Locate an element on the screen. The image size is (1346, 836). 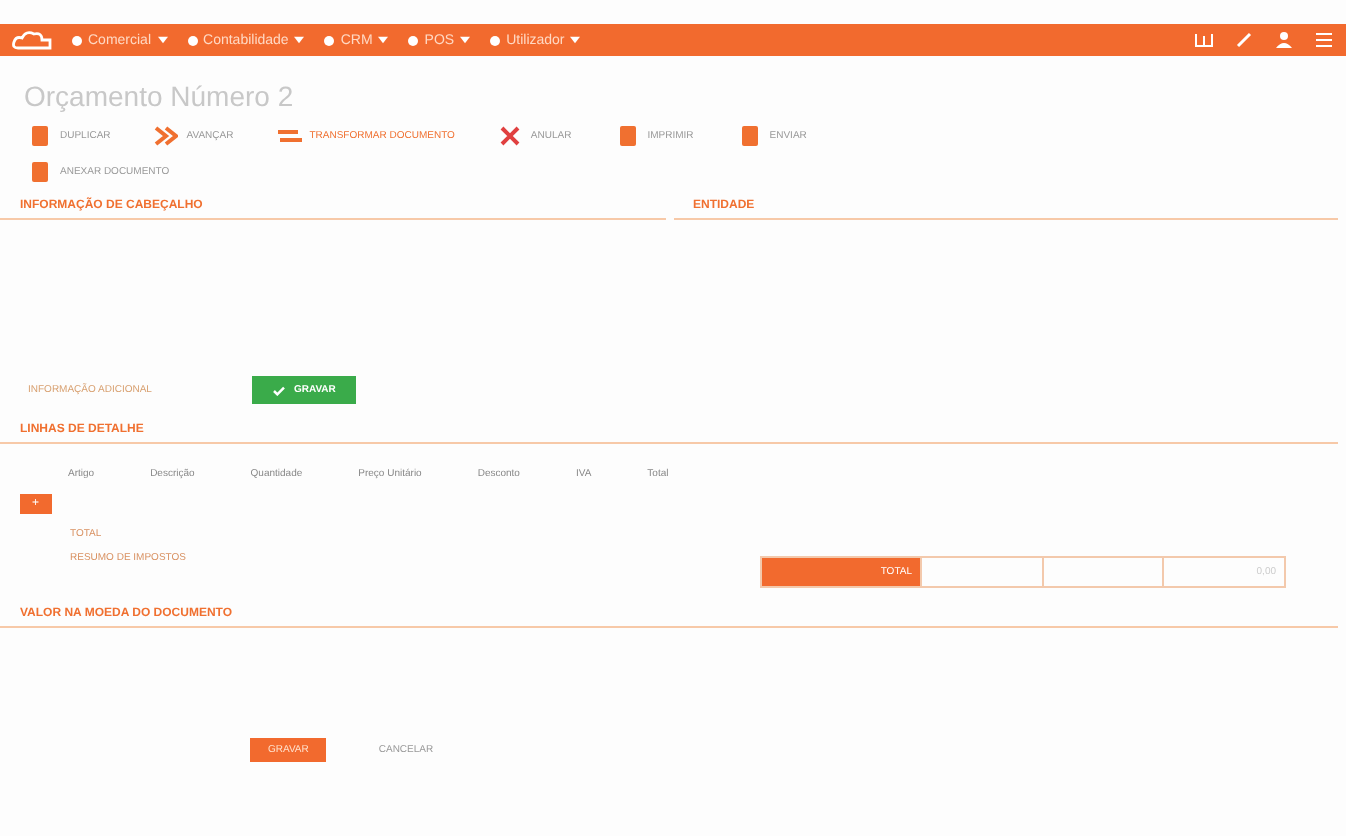
close-icon is located at coordinates (510, 136).